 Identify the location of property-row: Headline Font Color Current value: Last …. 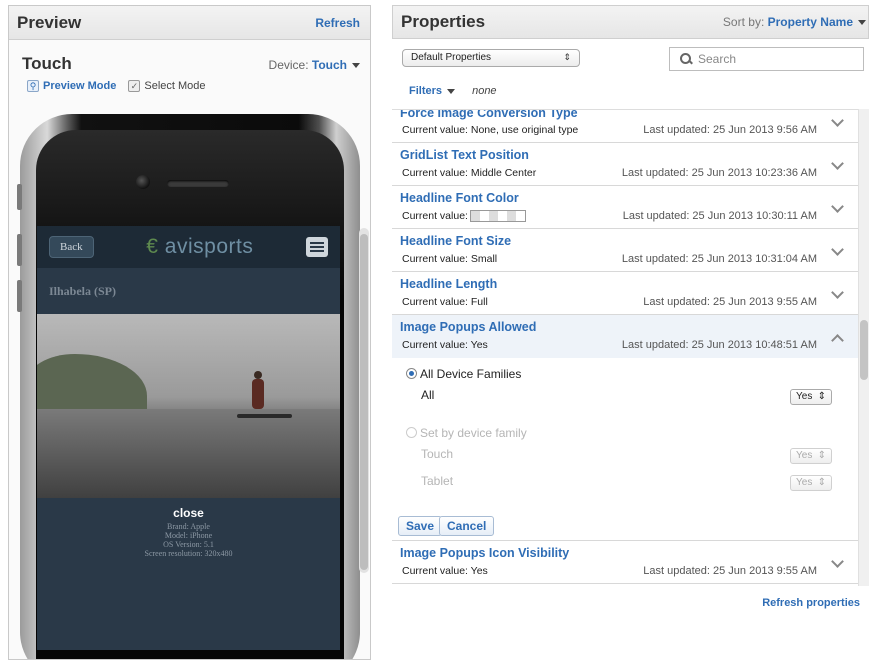
(627, 207).